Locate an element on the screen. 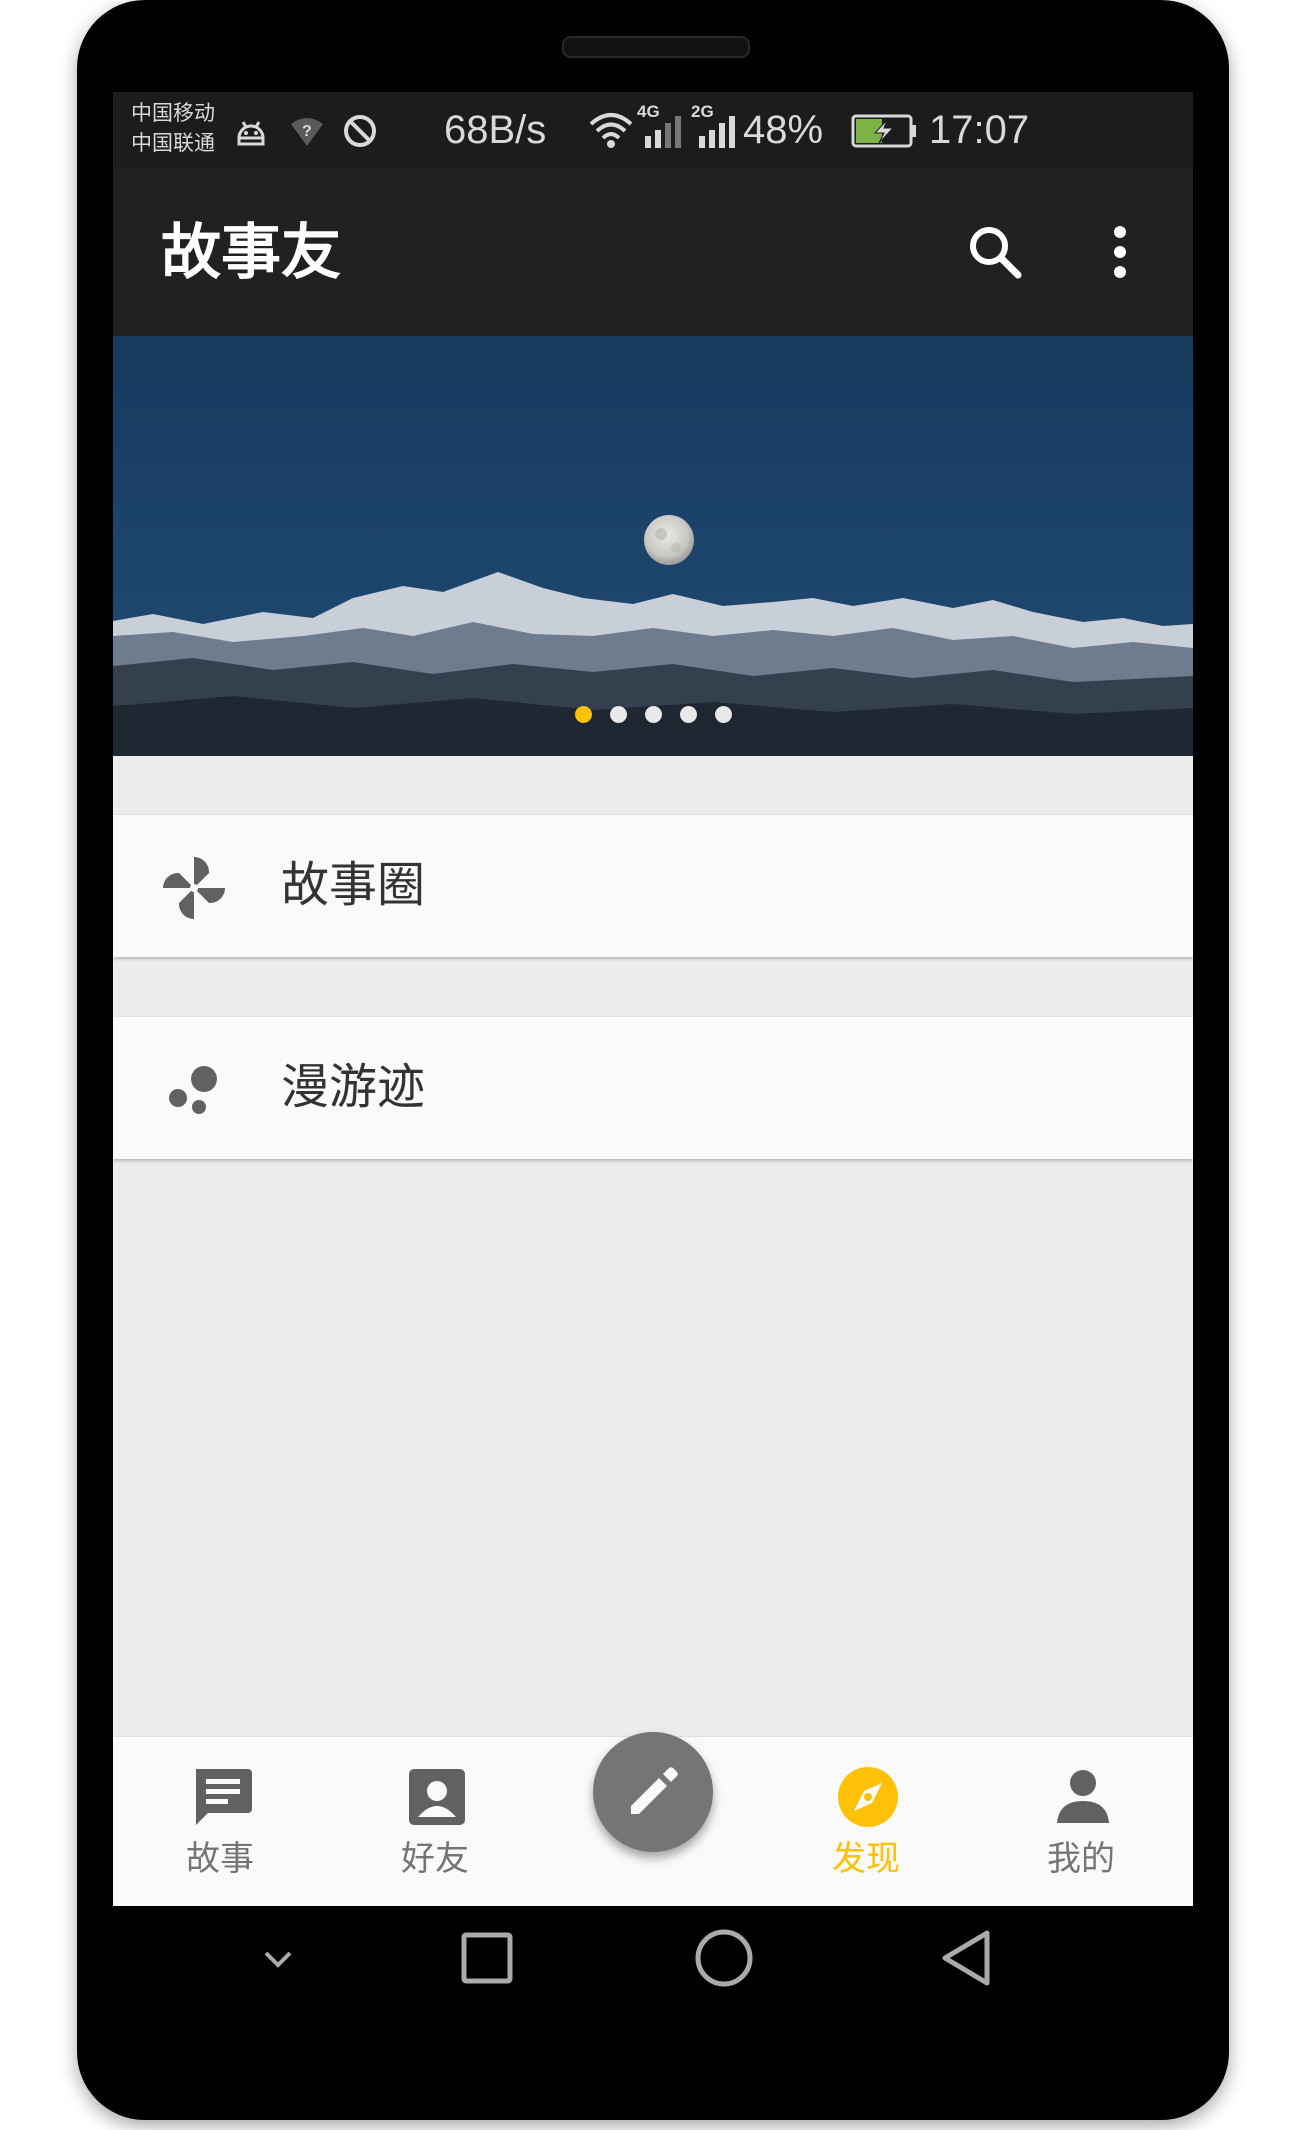 This screenshot has width=1305, height=2130. android-icon is located at coordinates (251, 133).